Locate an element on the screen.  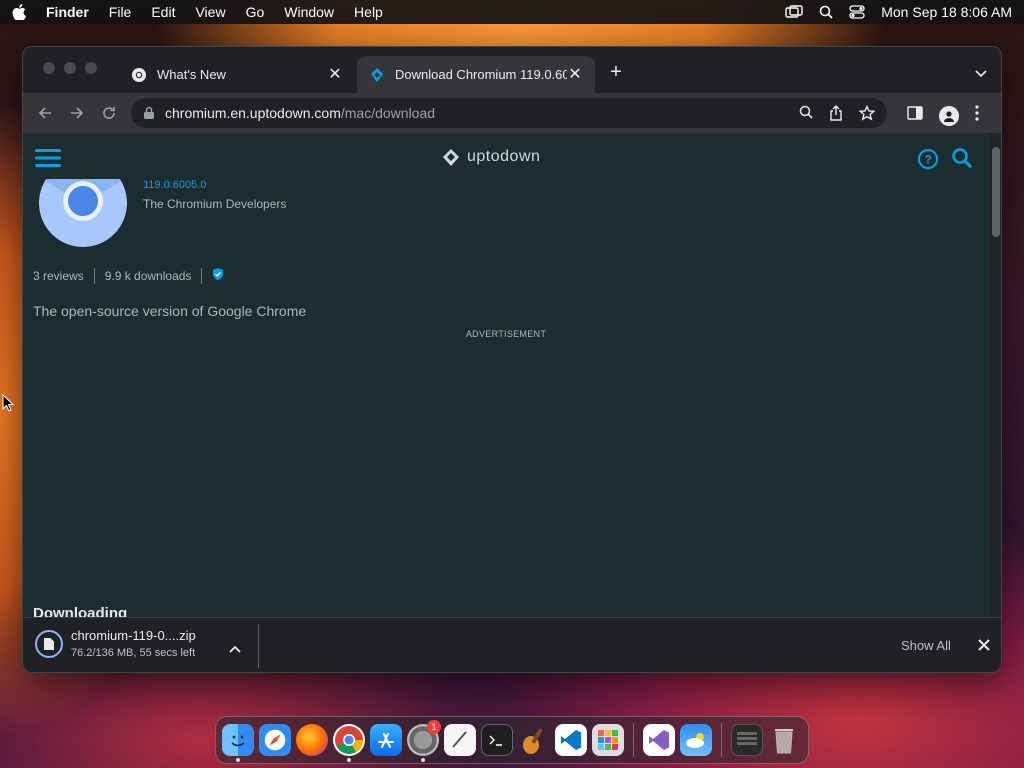
uptodown-icon is located at coordinates (377, 75).